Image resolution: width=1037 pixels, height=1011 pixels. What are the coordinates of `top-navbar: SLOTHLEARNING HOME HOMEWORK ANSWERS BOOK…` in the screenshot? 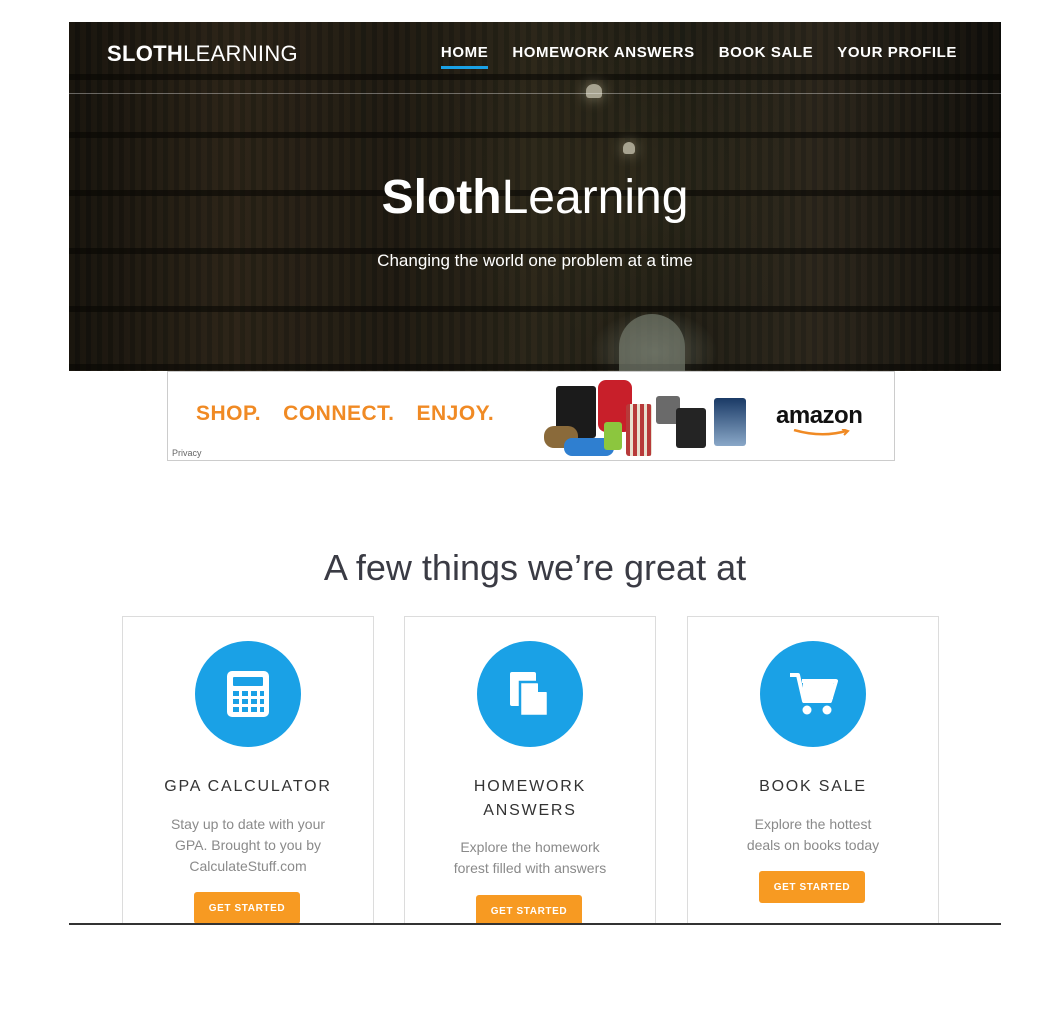 It's located at (535, 58).